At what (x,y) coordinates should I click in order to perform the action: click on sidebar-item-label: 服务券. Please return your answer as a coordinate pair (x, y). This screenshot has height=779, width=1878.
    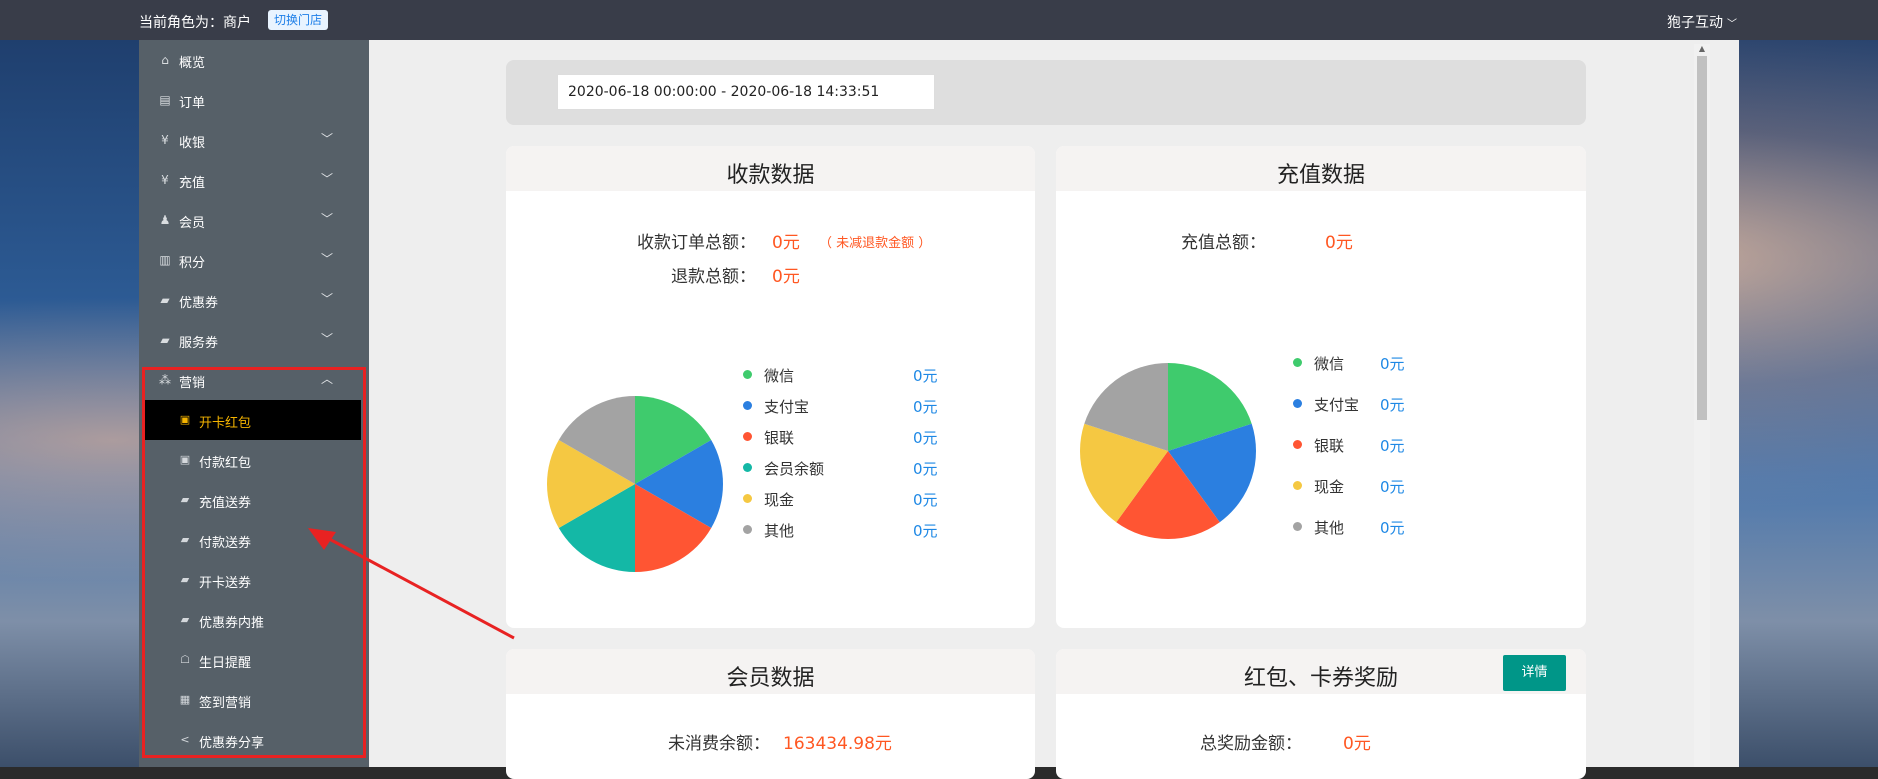
    Looking at the image, I should click on (199, 343).